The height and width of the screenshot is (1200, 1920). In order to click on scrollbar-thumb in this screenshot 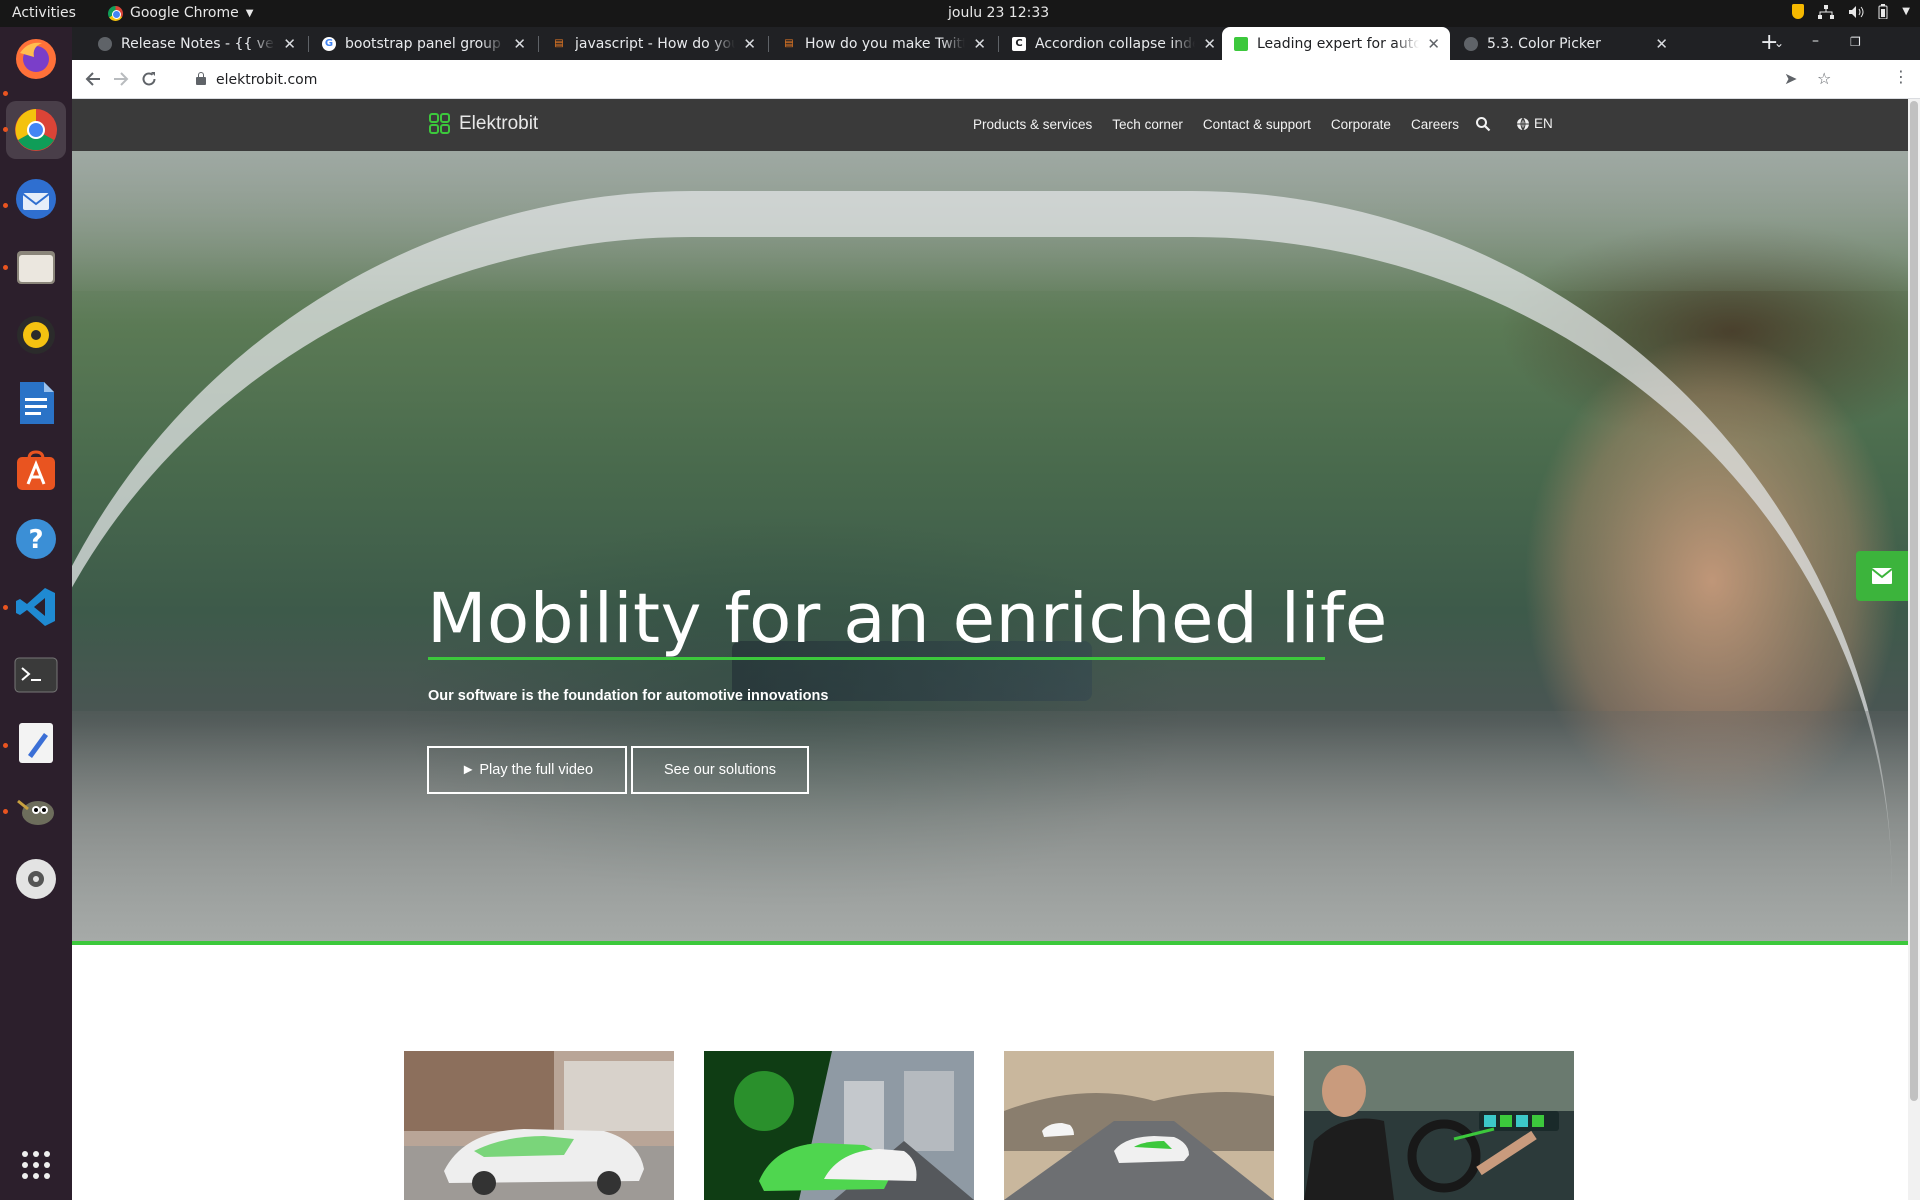, I will do `click(1914, 601)`.